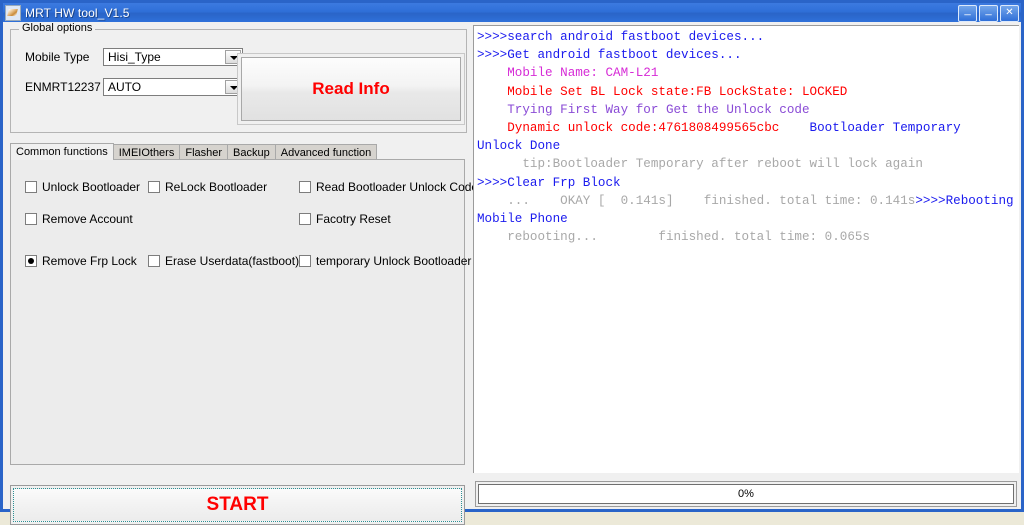 This screenshot has width=1024, height=525. I want to click on option-label: Remove Frp Lock, so click(89, 261).